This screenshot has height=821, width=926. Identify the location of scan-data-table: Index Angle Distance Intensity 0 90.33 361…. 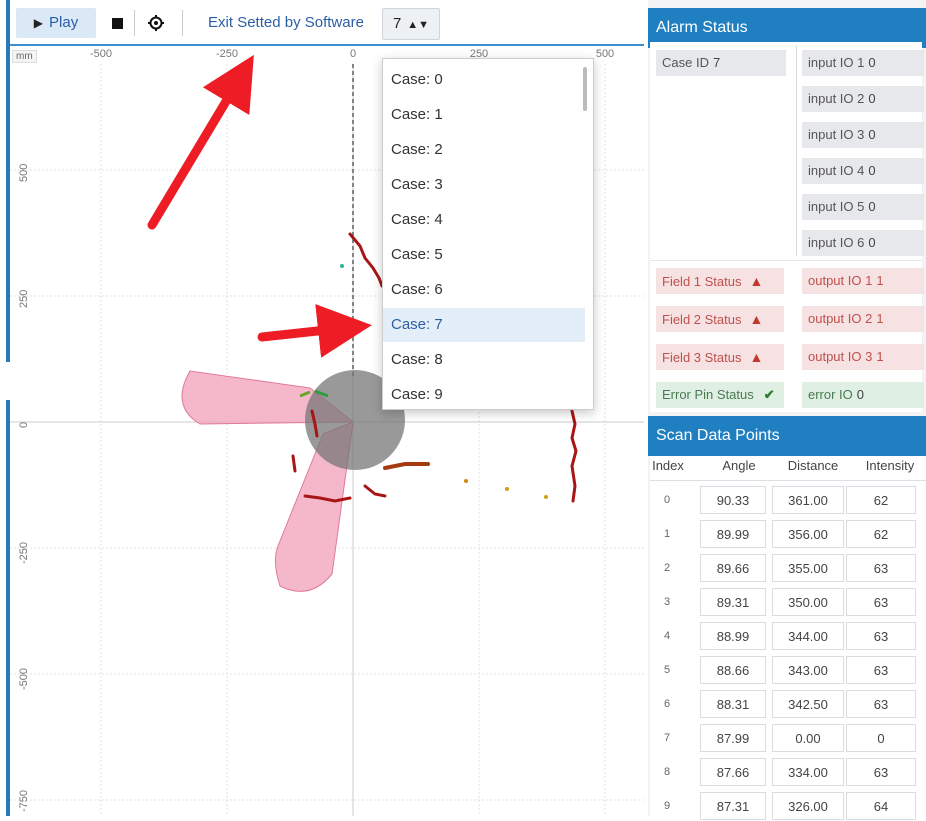
(788, 638).